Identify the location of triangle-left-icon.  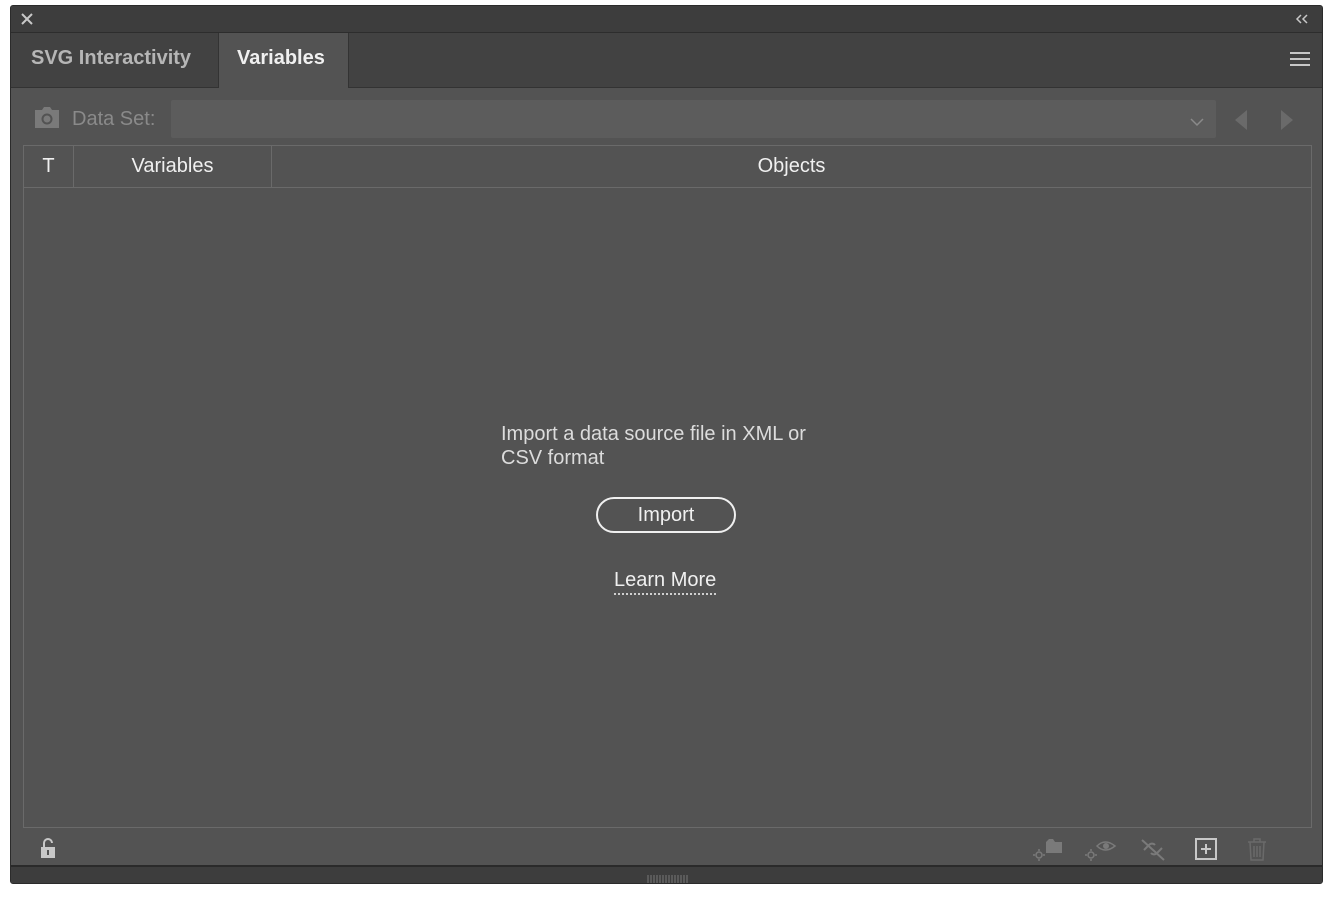
(1241, 120).